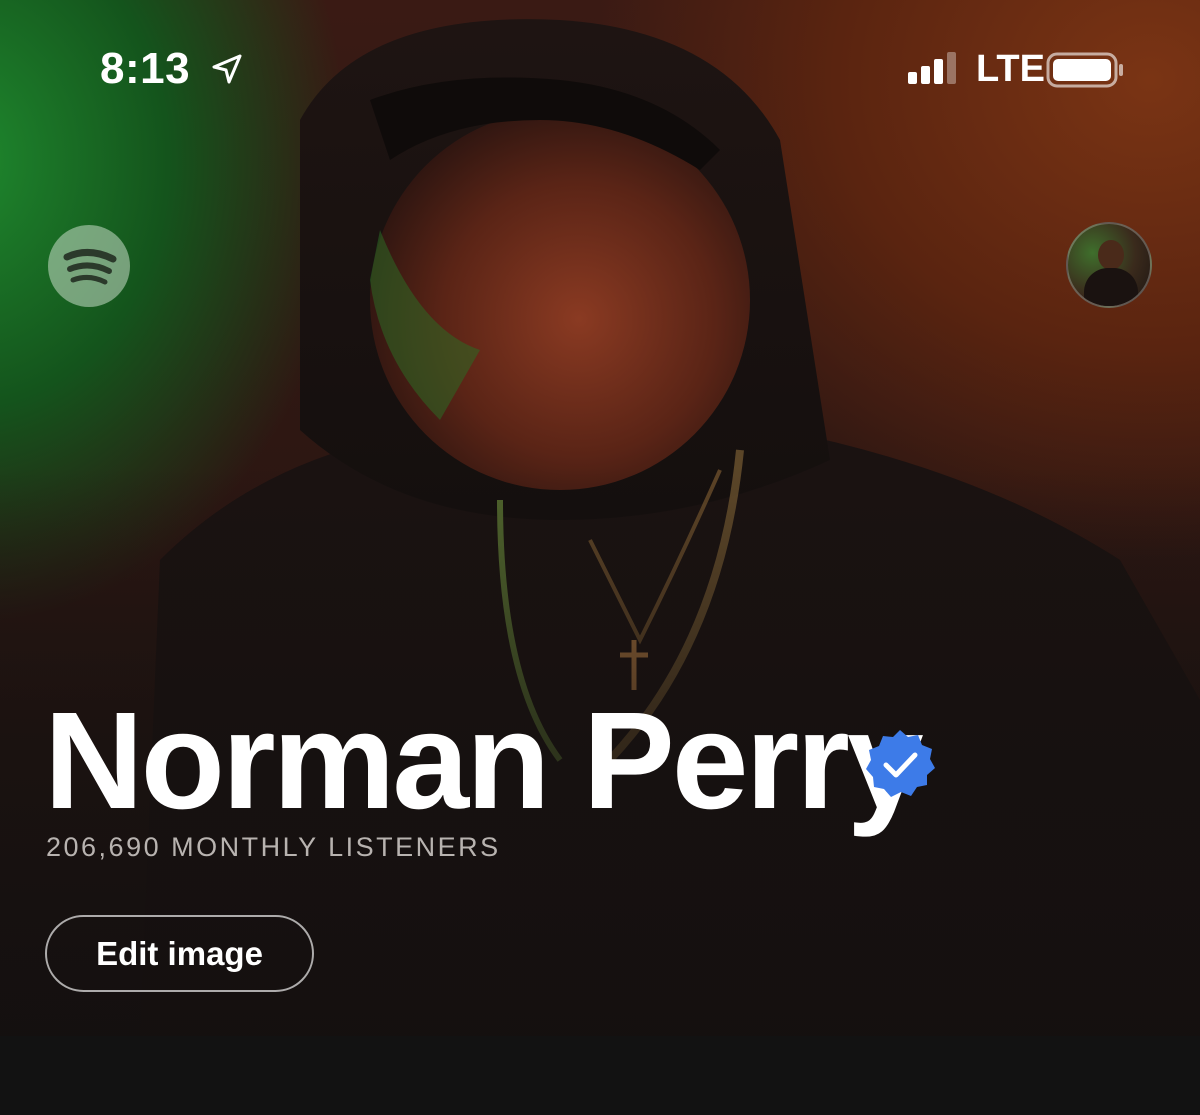  What do you see at coordinates (1111, 255) in the screenshot?
I see `avatar-head-shape` at bounding box center [1111, 255].